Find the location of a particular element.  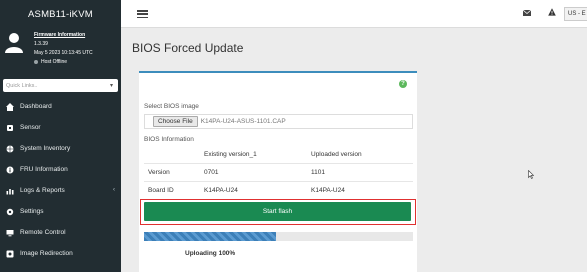

sidebar-item-label: FRU Information is located at coordinates (44, 169).